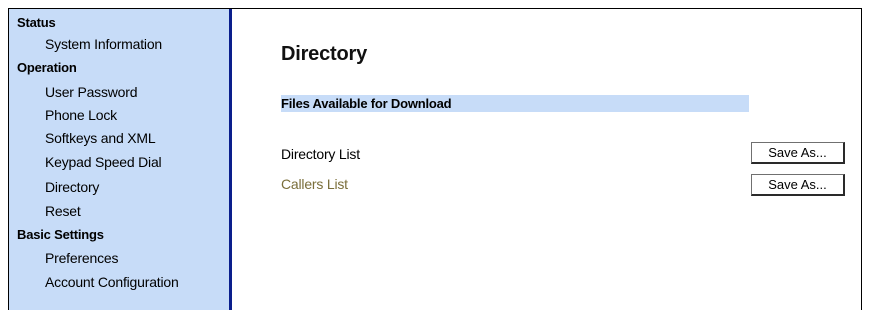  I want to click on sidebar-item-phone-lock: Phone Lock, so click(81, 115).